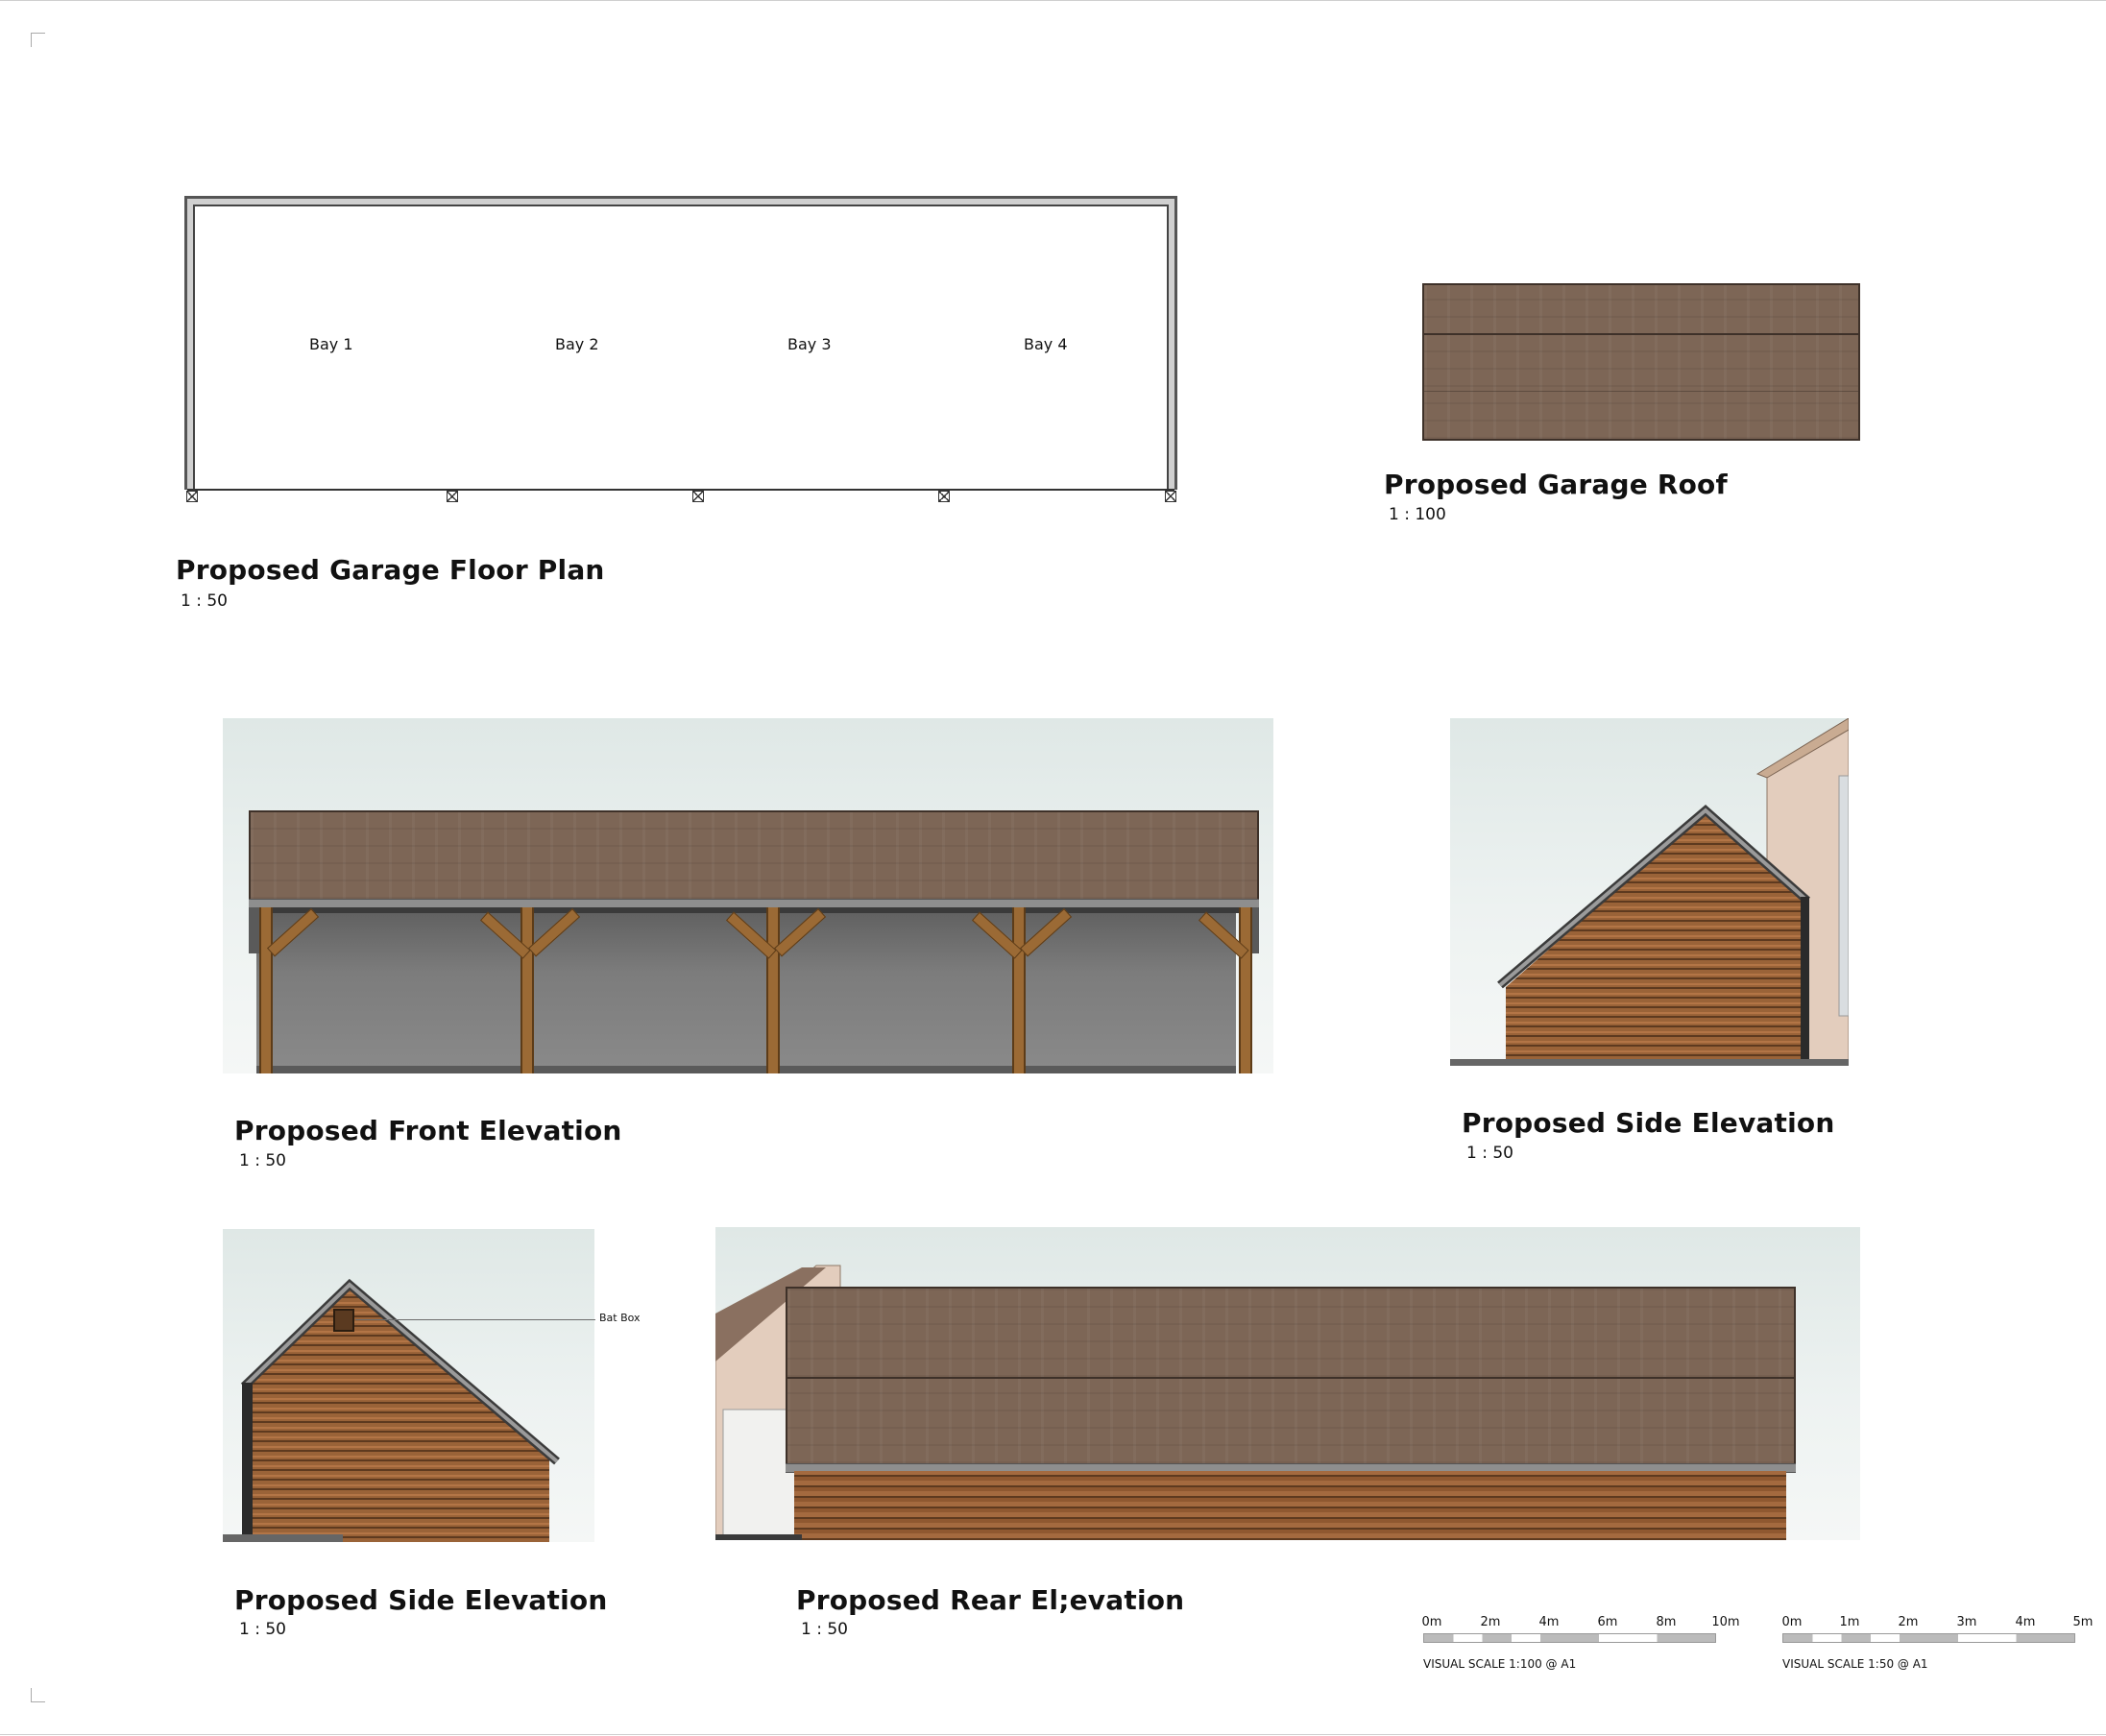 The width and height of the screenshot is (2106, 1736). Describe the element at coordinates (38, 40) in the screenshot. I see `corner-mark-top` at that location.